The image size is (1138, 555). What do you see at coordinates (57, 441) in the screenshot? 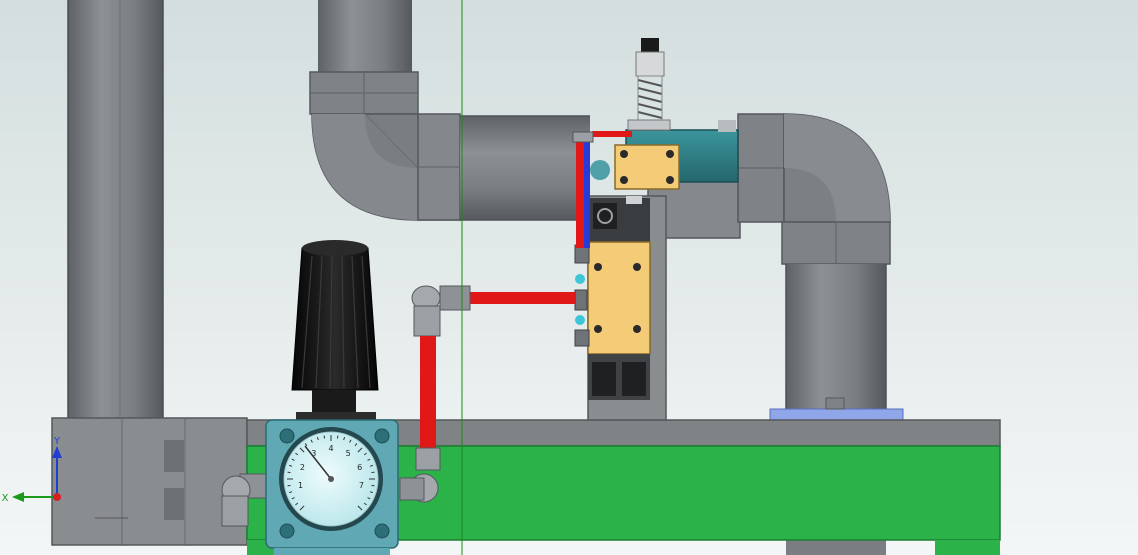
I see `triad-y-label: Y` at bounding box center [57, 441].